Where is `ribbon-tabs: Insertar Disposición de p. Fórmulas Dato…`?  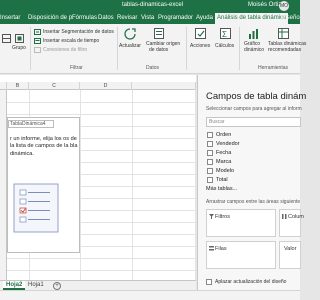
ribbon-tabs: Insertar Disposición de p. Fórmulas Dato… is located at coordinates (150, 18).